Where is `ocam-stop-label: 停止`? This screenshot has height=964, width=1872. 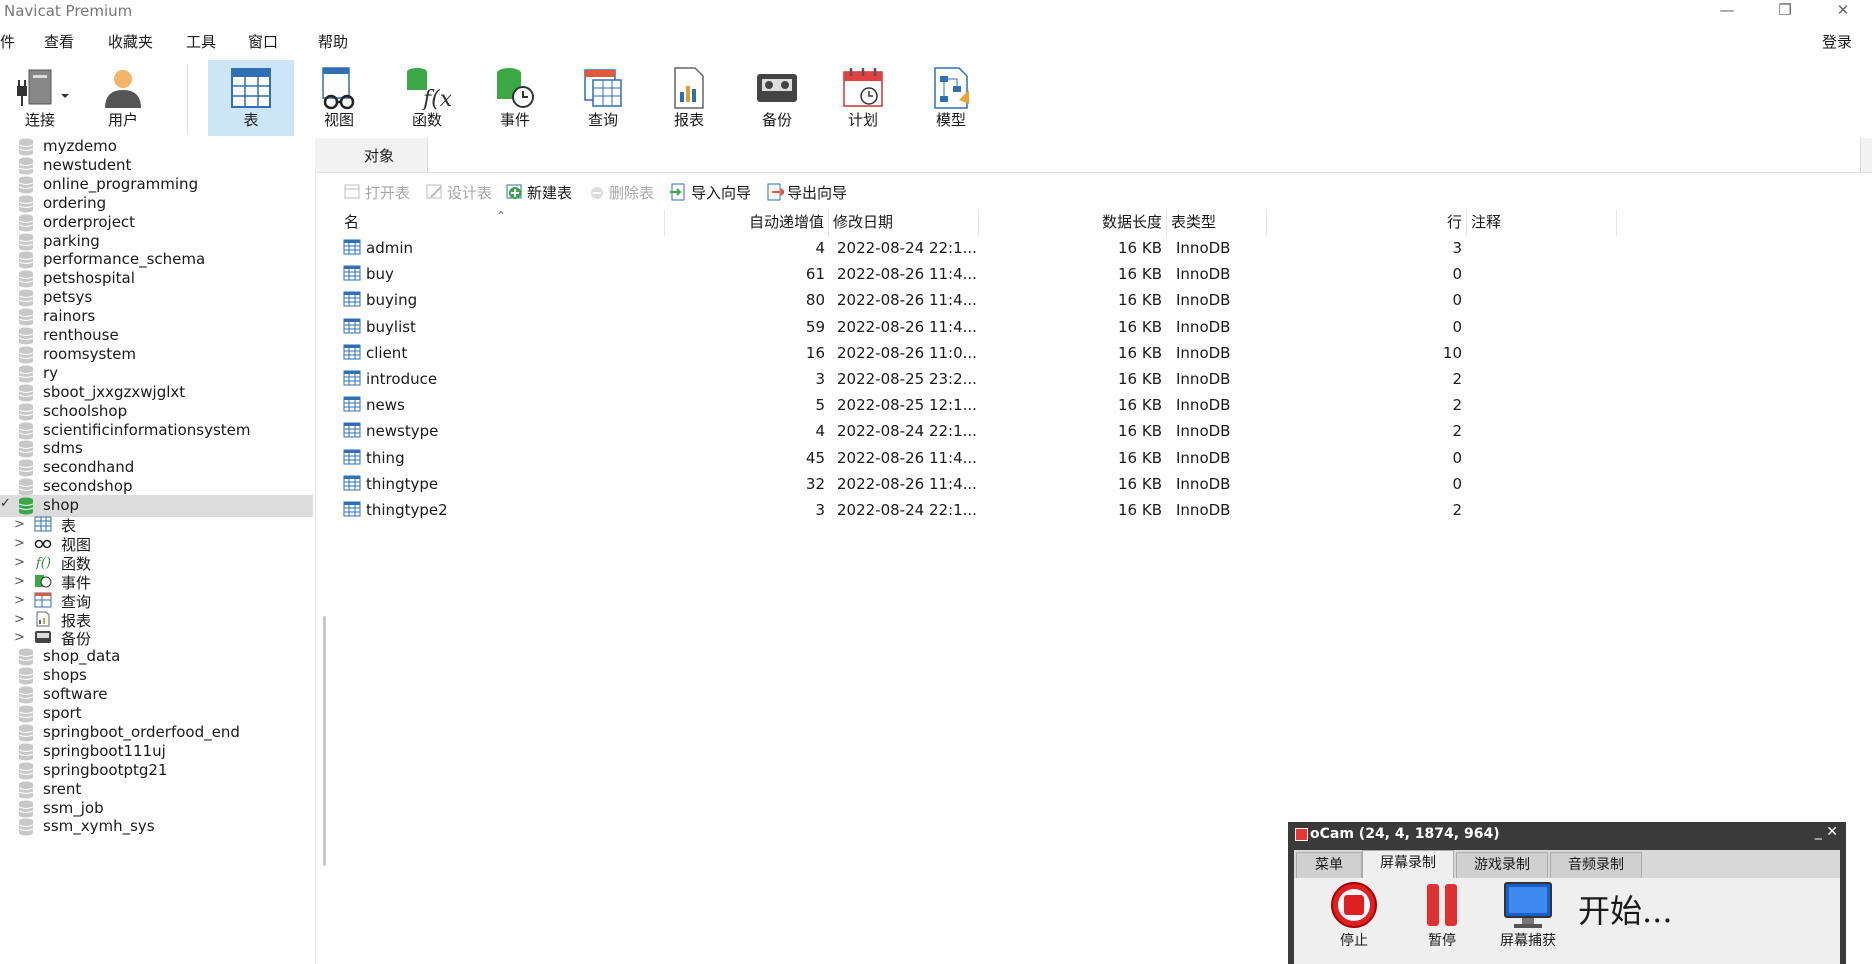
ocam-stop-label: 停止 is located at coordinates (1354, 941).